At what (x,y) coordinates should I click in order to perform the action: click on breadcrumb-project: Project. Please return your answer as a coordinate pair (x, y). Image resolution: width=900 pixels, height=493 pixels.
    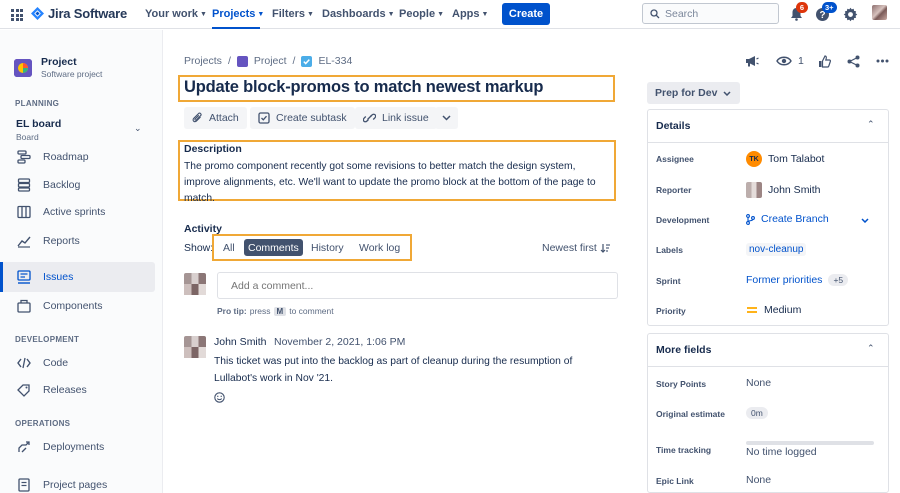
    Looking at the image, I should click on (270, 61).